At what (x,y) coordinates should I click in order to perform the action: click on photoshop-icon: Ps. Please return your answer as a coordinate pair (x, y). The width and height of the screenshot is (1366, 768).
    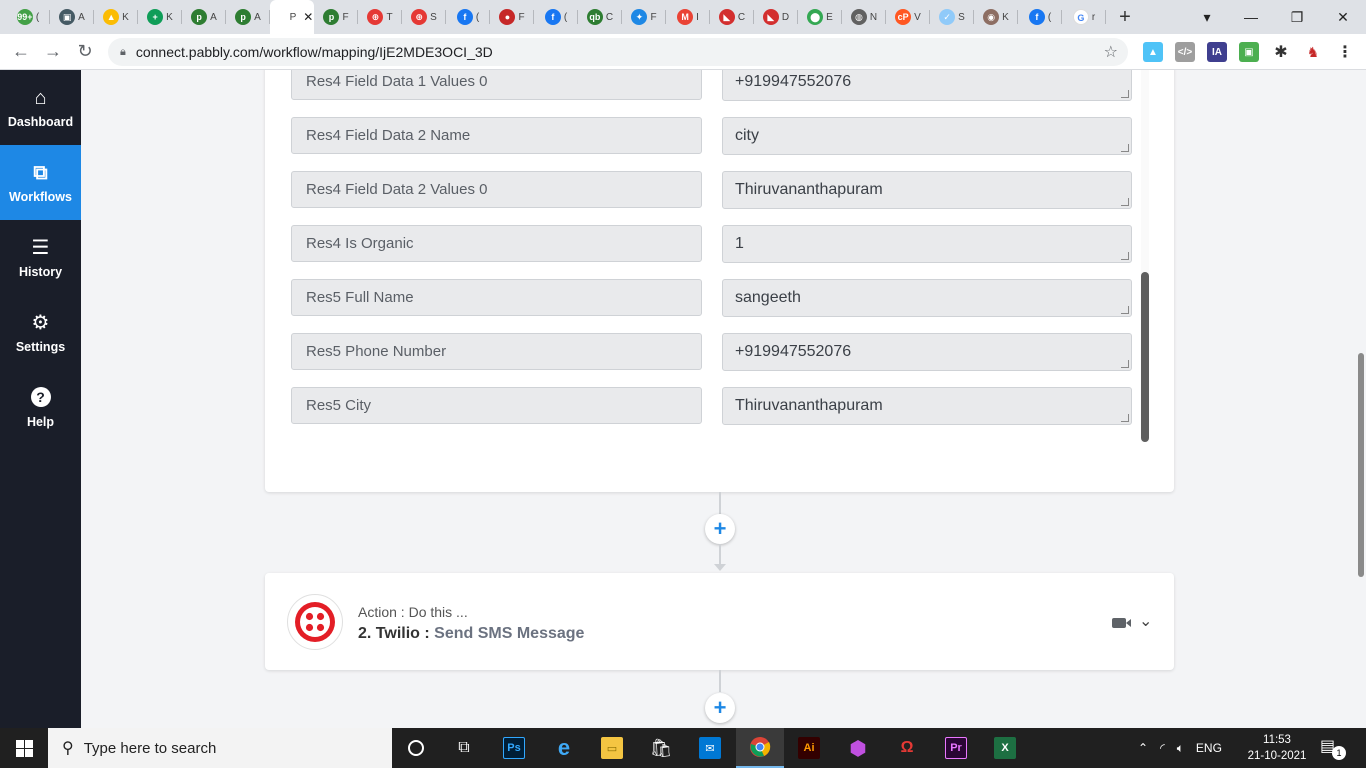
    Looking at the image, I should click on (514, 748).